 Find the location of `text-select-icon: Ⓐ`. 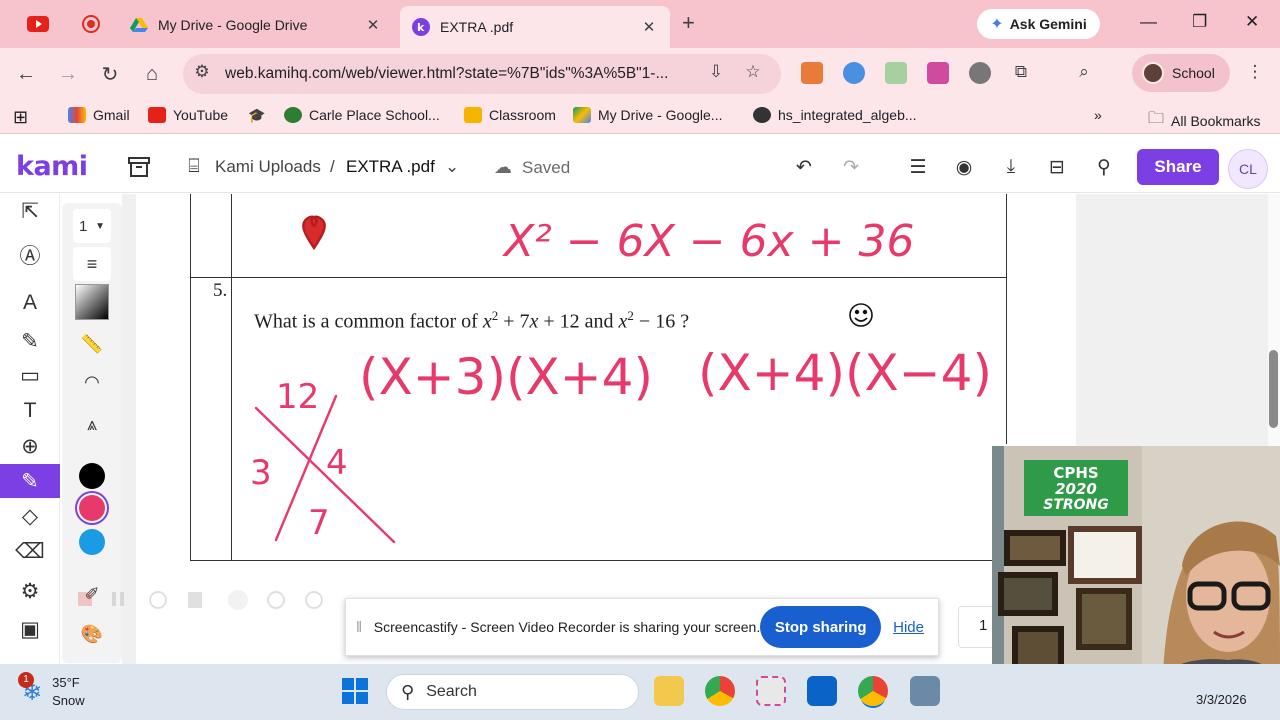

text-select-icon: Ⓐ is located at coordinates (30, 255).